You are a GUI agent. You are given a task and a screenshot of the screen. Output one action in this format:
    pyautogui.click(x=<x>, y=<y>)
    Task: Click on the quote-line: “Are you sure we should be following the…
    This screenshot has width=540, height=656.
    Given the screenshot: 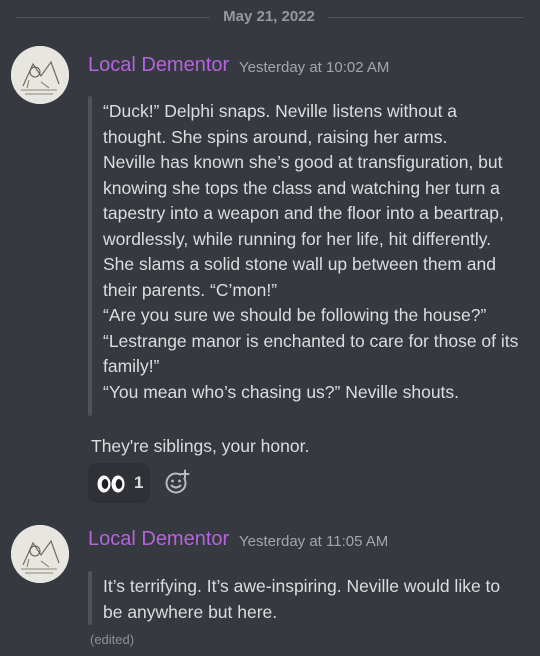 What is the action you would take?
    pyautogui.click(x=295, y=315)
    